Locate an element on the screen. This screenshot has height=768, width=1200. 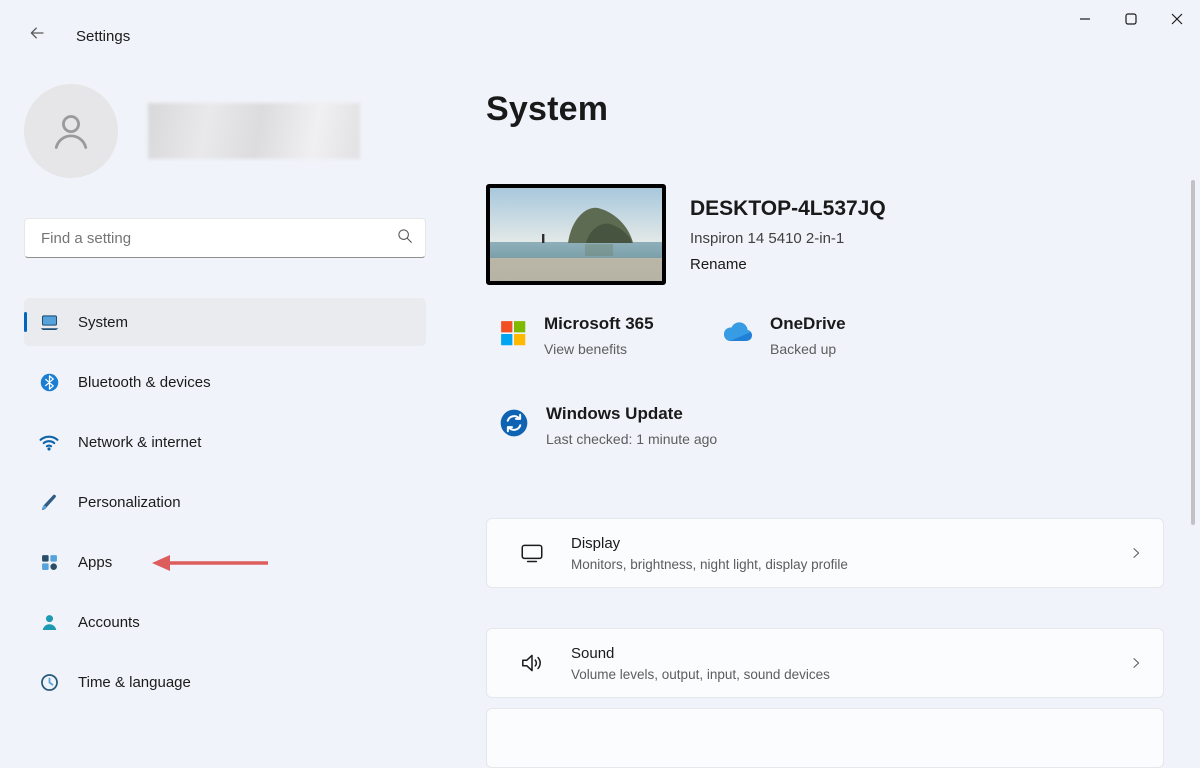
minimize-icon is located at coordinates (1085, 21).